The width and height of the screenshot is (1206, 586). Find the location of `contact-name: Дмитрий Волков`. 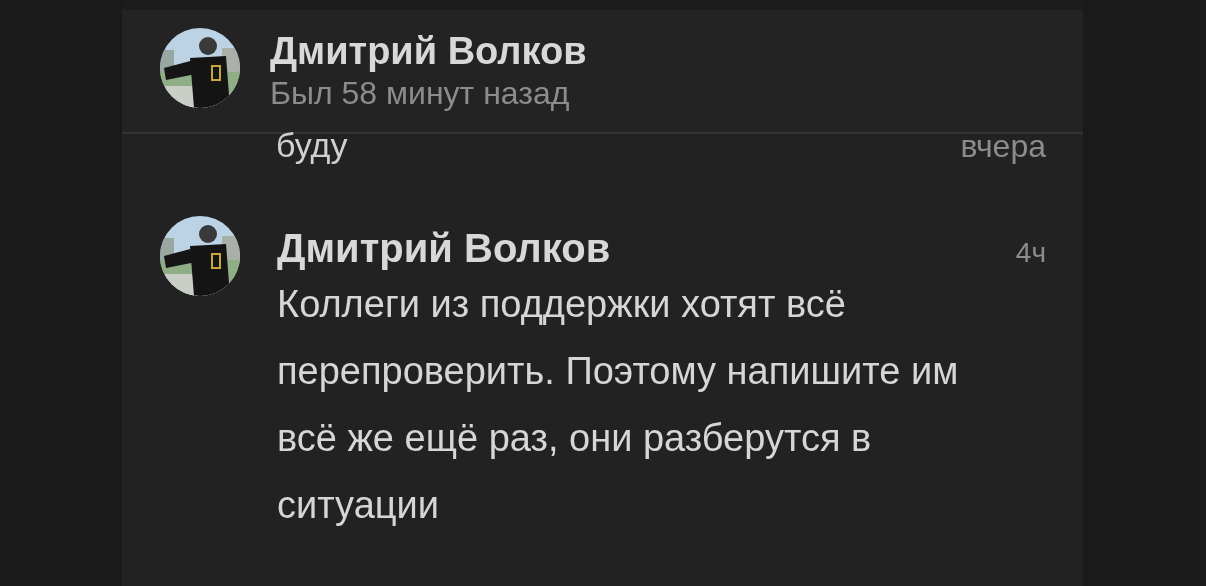

contact-name: Дмитрий Волков is located at coordinates (428, 51).